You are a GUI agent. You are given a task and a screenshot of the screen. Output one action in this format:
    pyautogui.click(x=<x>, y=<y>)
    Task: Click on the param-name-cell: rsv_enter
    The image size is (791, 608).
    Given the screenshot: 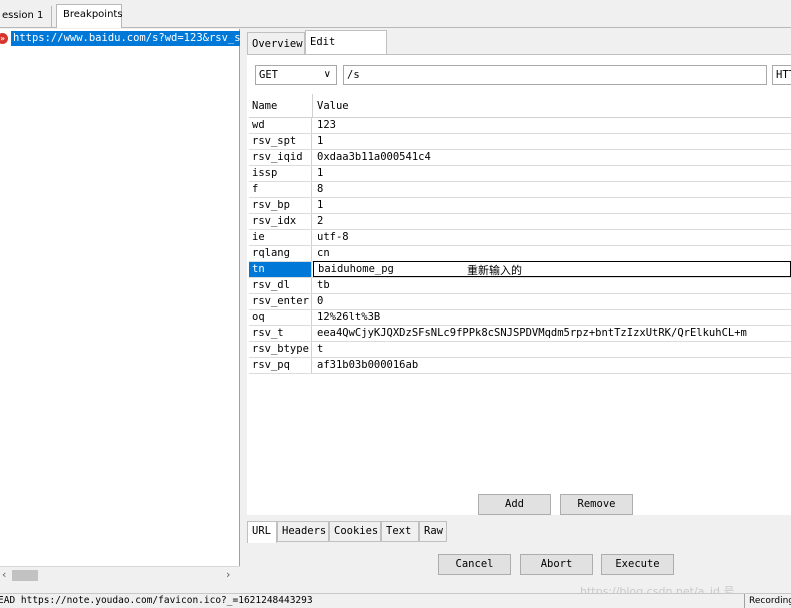 What is the action you would take?
    pyautogui.click(x=280, y=301)
    